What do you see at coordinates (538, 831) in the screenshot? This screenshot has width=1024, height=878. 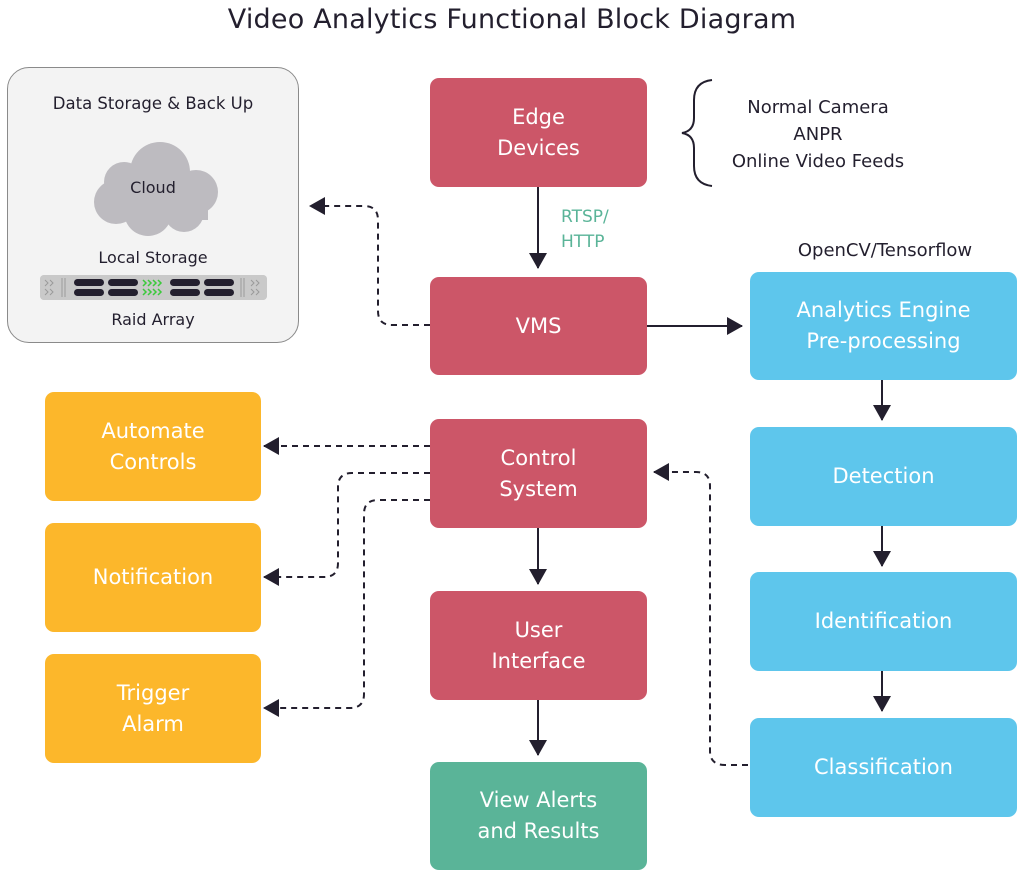 I see `block-view-alerts-line-2: and Results` at bounding box center [538, 831].